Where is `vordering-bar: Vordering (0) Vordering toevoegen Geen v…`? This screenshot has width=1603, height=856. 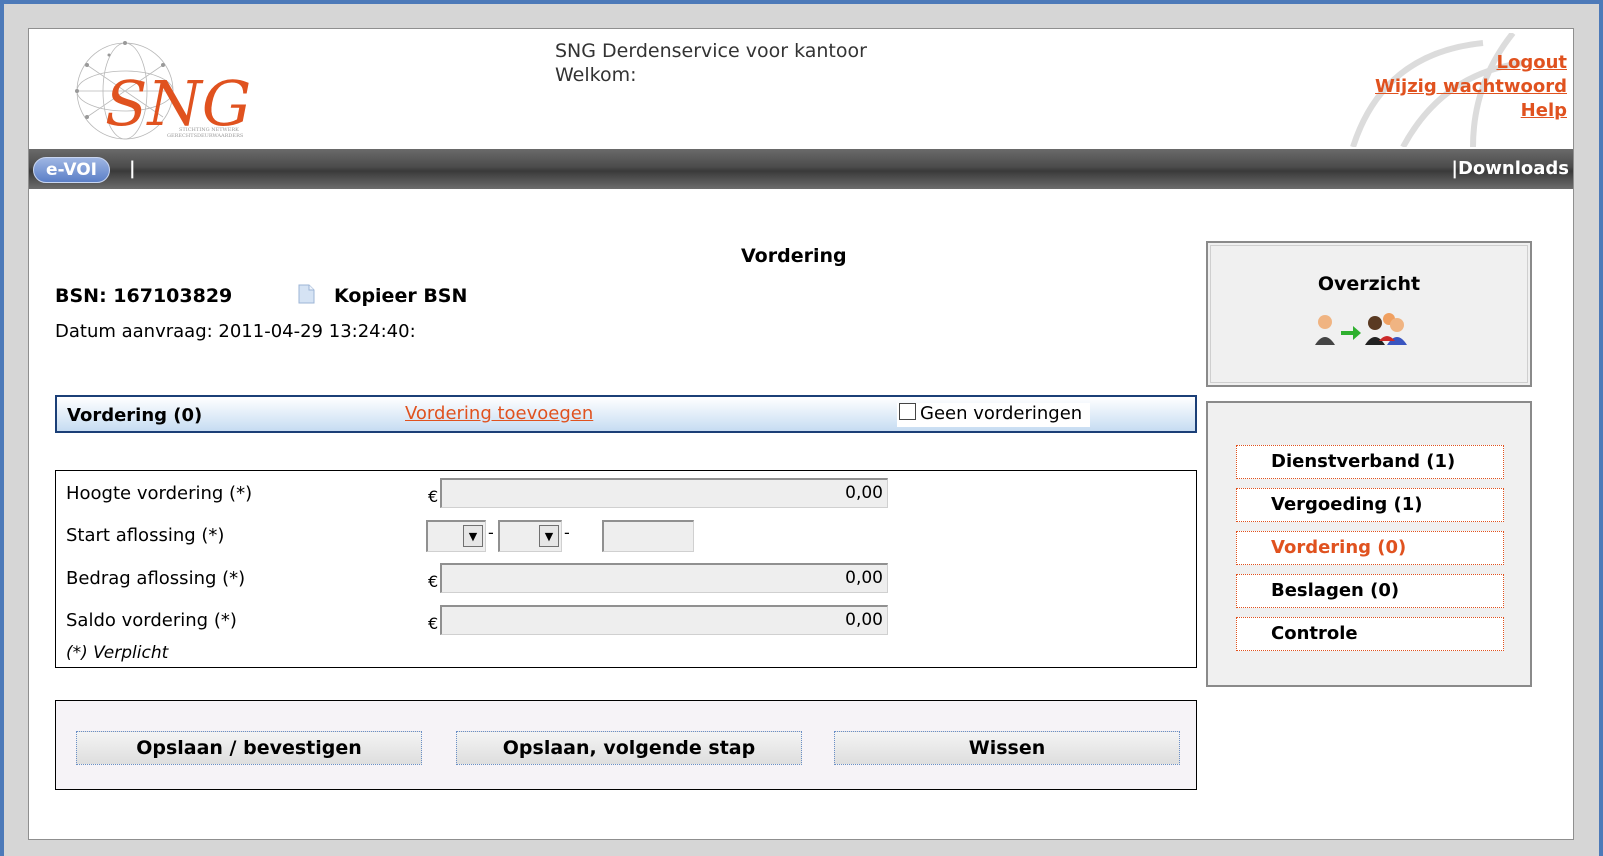
vordering-bar: Vordering (0) Vordering toevoegen Geen v… is located at coordinates (626, 414).